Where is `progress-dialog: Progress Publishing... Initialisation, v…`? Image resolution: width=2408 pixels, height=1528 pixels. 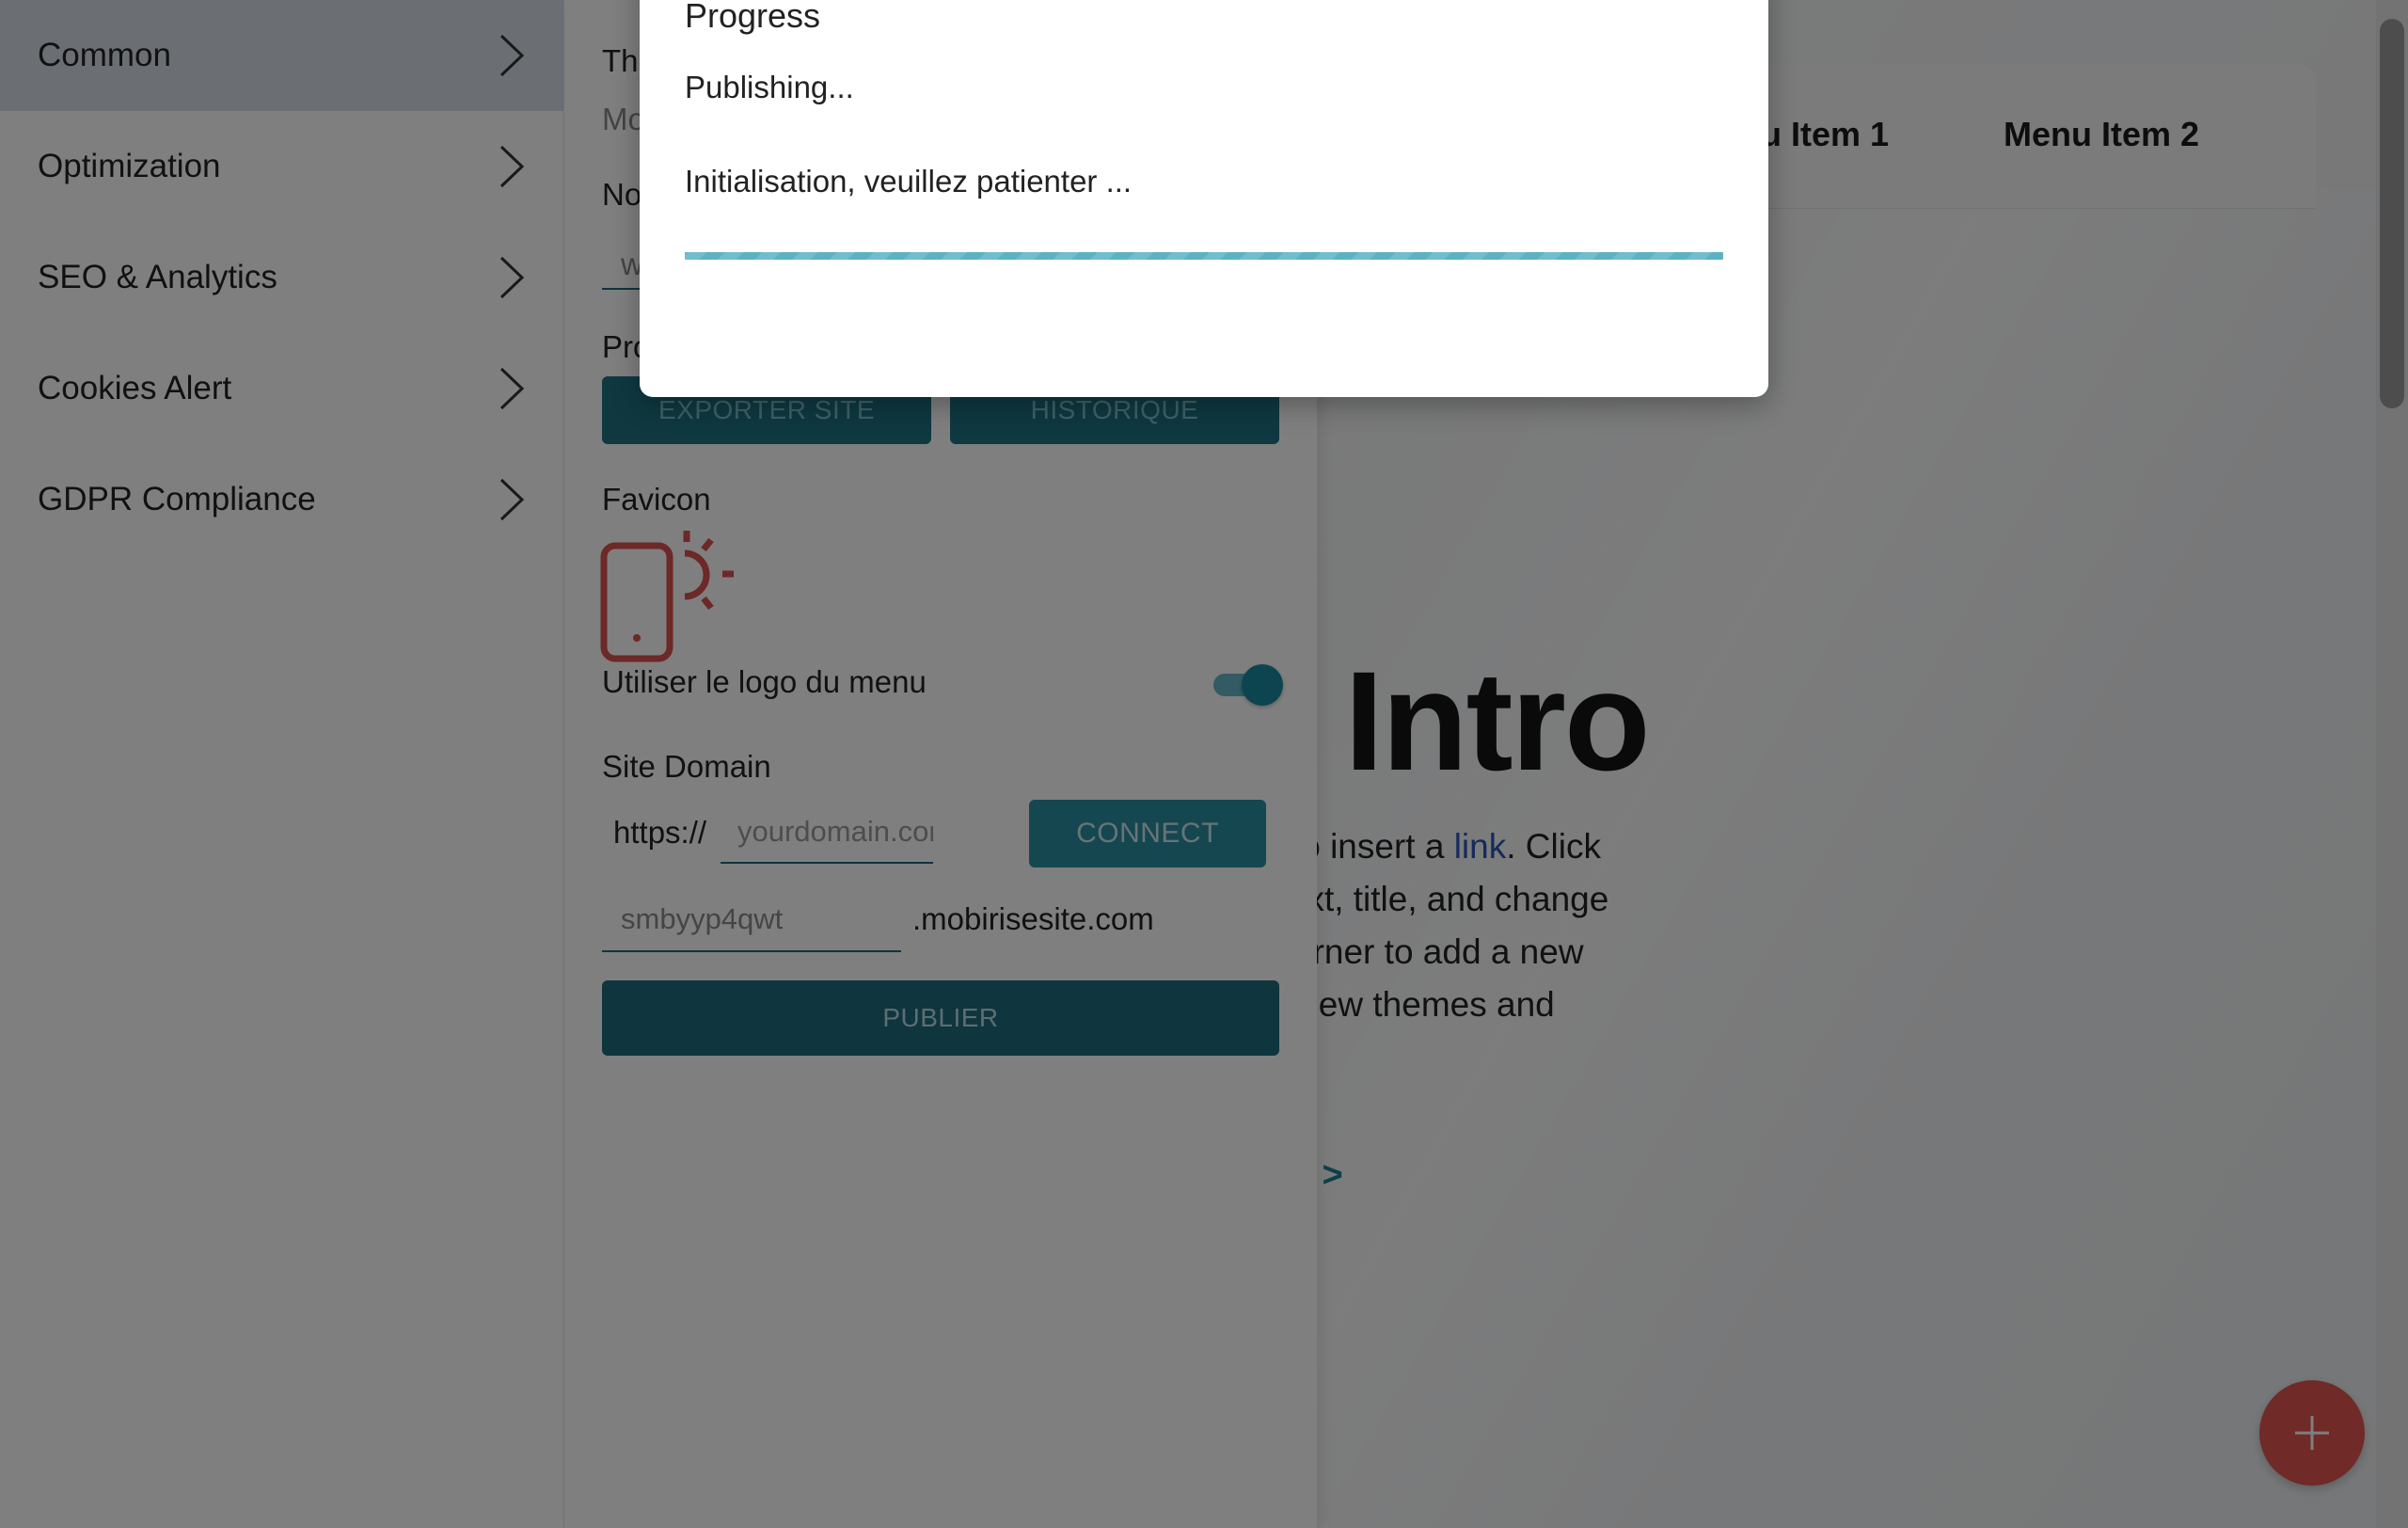 progress-dialog: Progress Publishing... Initialisation, v… is located at coordinates (1204, 198).